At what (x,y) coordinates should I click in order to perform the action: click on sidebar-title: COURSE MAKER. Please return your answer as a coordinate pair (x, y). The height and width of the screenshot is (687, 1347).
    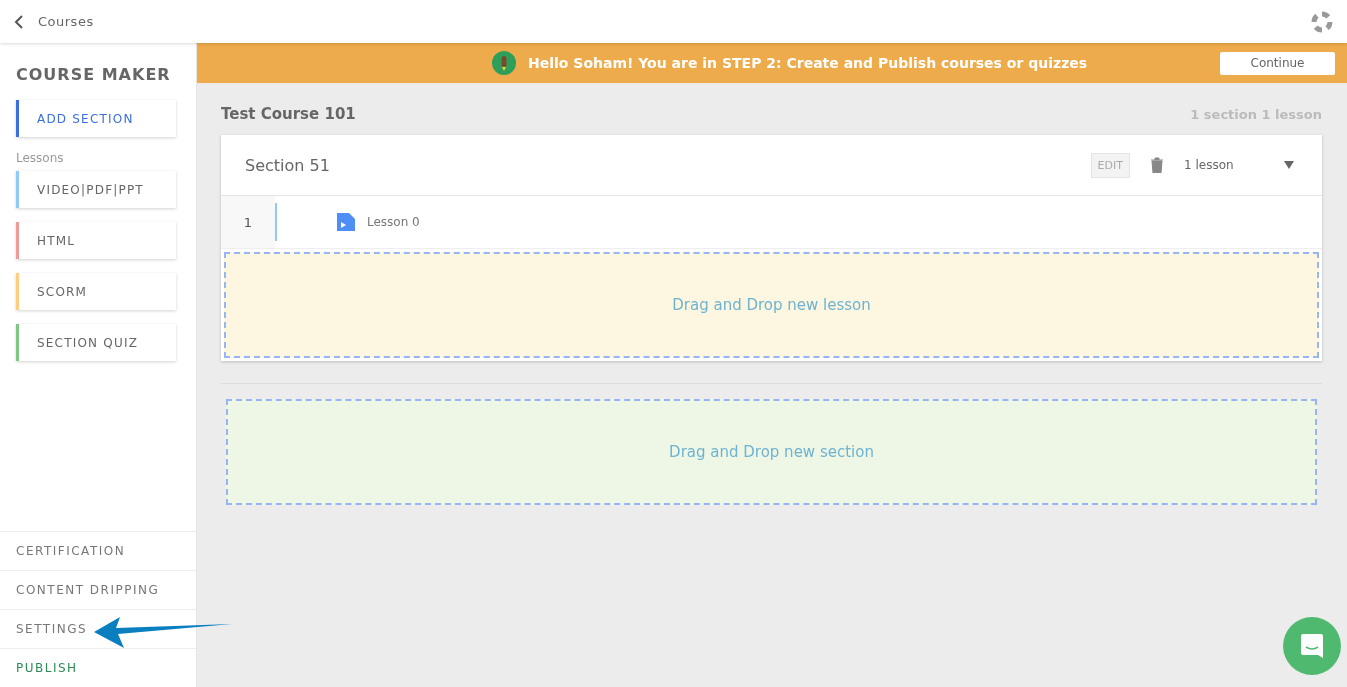
    Looking at the image, I should click on (94, 74).